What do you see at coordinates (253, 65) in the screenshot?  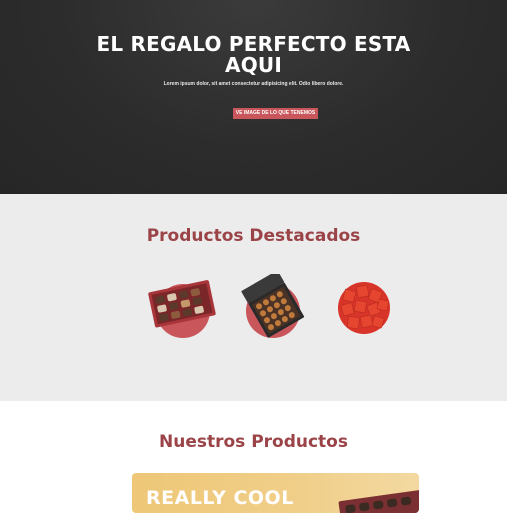 I see `hero-title-line-2: AQUI` at bounding box center [253, 65].